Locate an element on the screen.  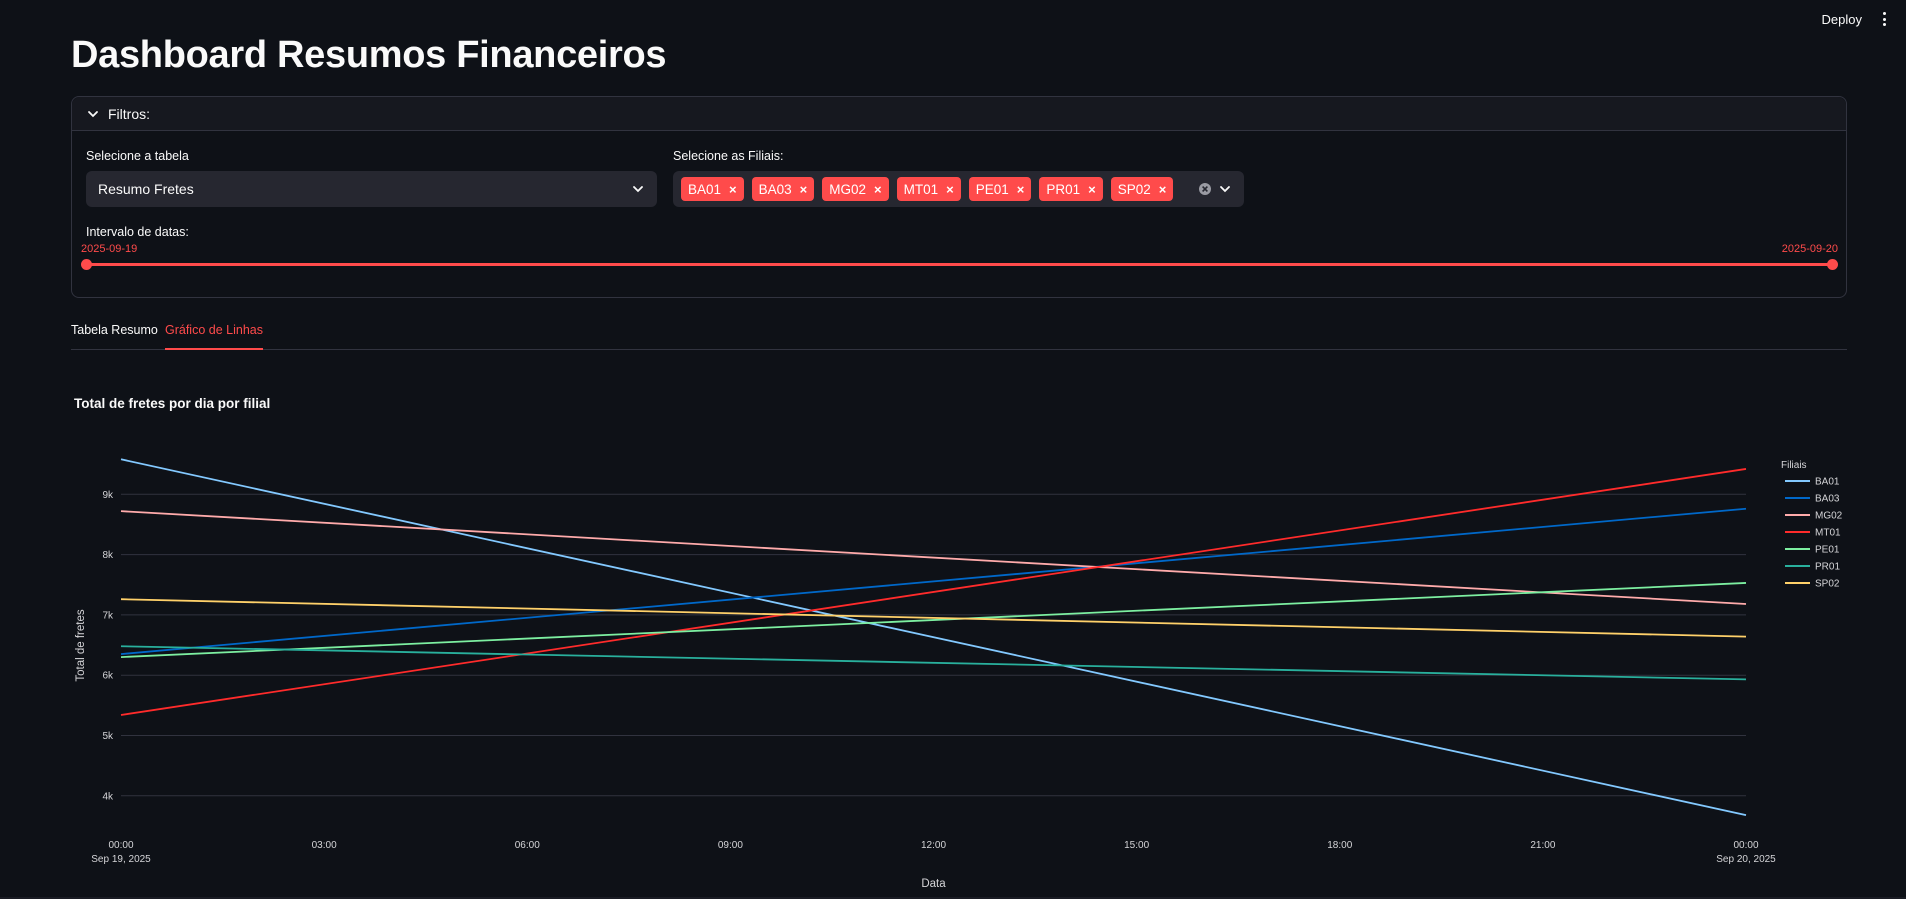
series-line-ba03 is located at coordinates (933, 581).